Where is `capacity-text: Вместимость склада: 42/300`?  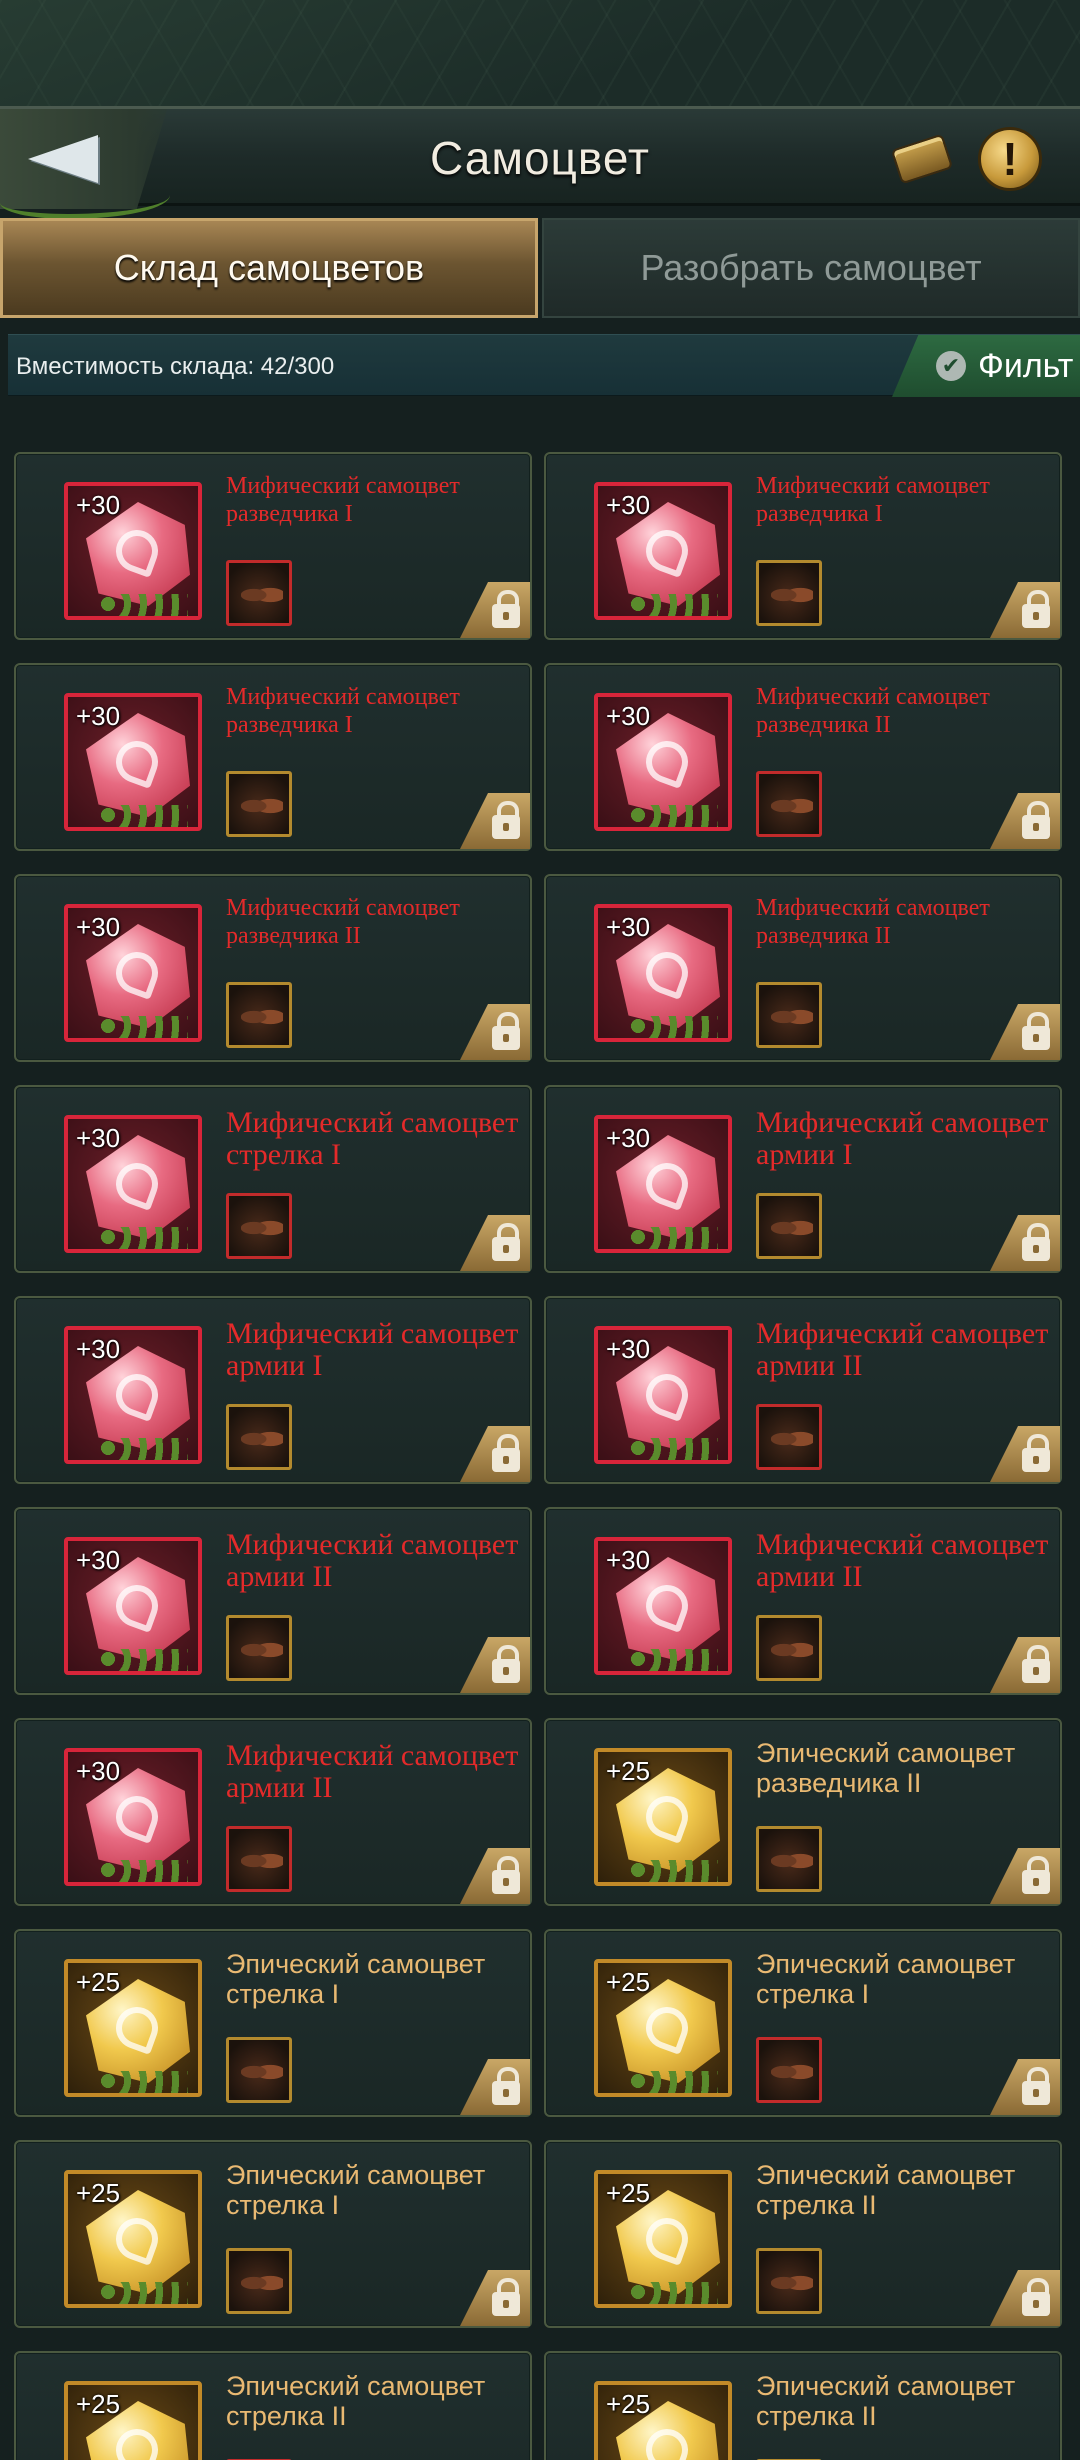
capacity-text: Вместимость склада: 42/300 is located at coordinates (175, 366).